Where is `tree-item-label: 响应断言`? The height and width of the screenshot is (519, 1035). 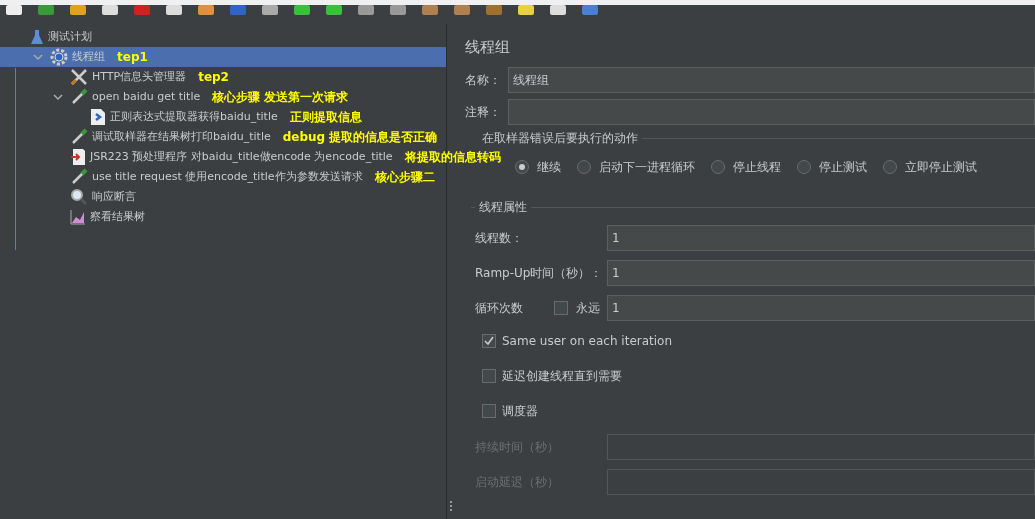 tree-item-label: 响应断言 is located at coordinates (114, 196).